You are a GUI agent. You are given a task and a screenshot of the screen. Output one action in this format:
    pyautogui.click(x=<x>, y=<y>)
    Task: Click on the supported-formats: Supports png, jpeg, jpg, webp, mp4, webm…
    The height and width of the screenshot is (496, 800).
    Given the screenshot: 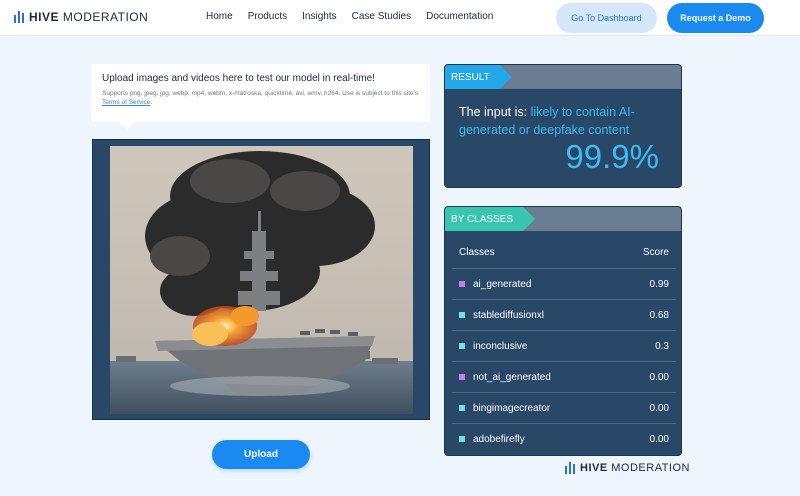 What is the action you would take?
    pyautogui.click(x=260, y=98)
    